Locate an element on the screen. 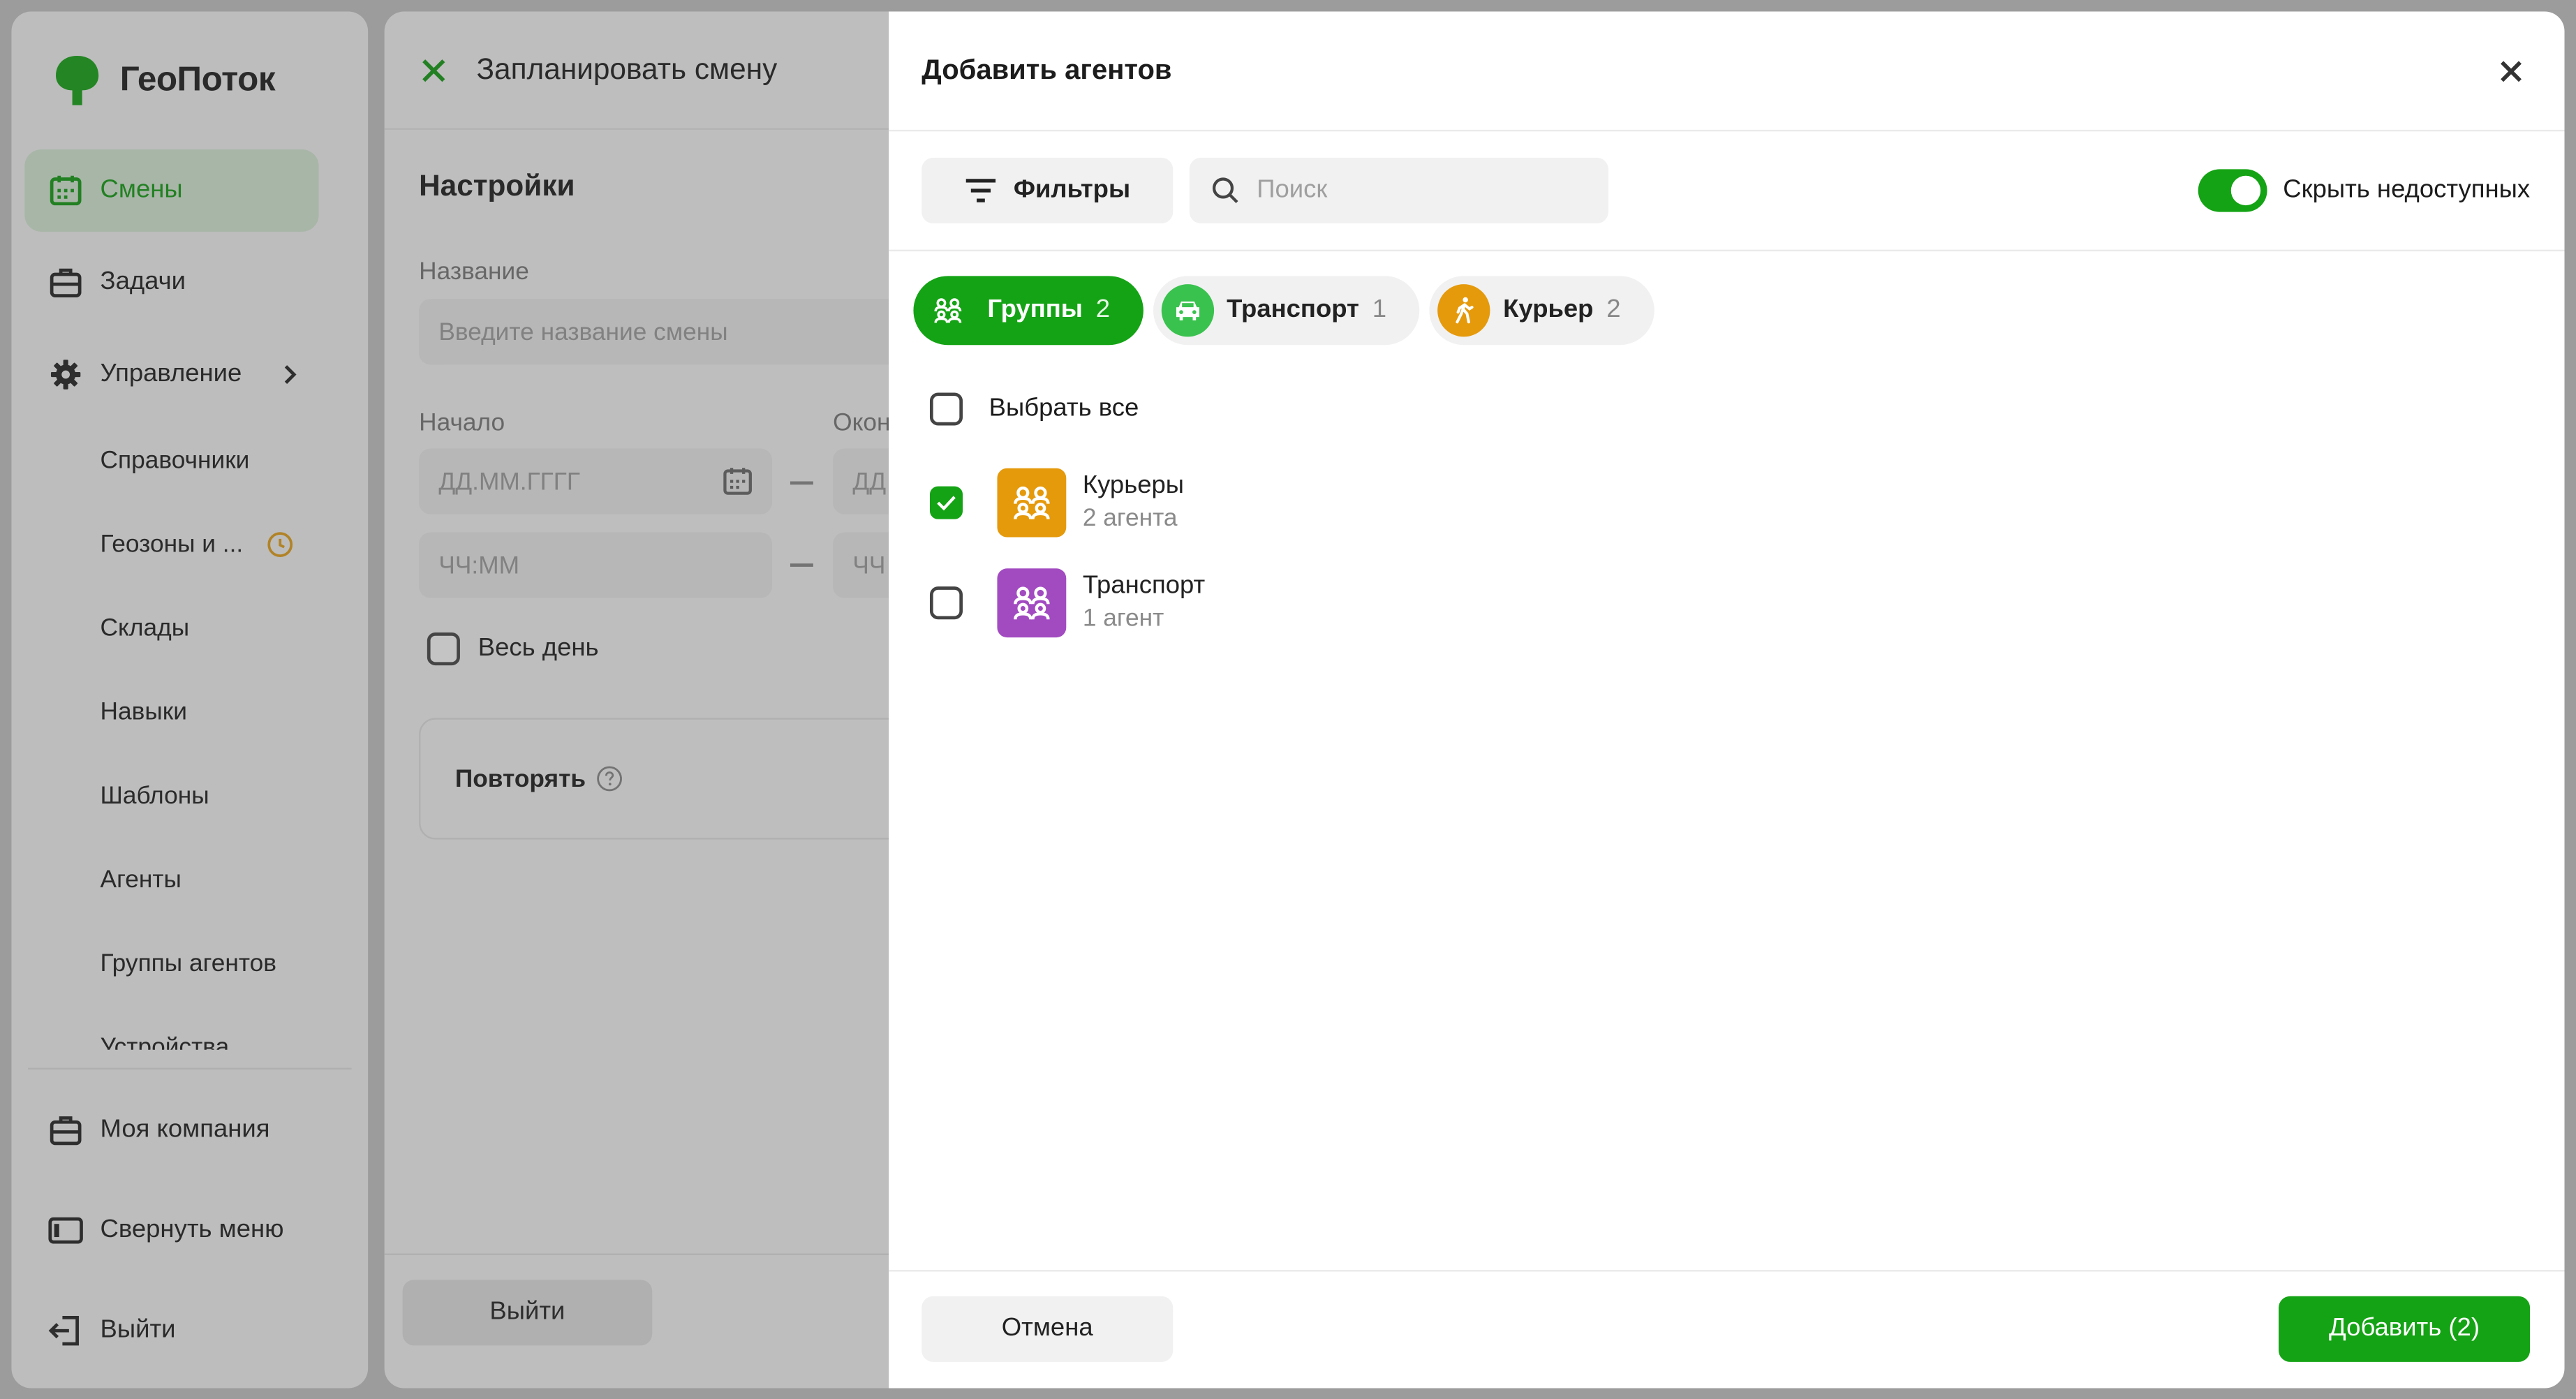 This screenshot has width=2576, height=1399. dialog-footer-divider is located at coordinates (1727, 1271).